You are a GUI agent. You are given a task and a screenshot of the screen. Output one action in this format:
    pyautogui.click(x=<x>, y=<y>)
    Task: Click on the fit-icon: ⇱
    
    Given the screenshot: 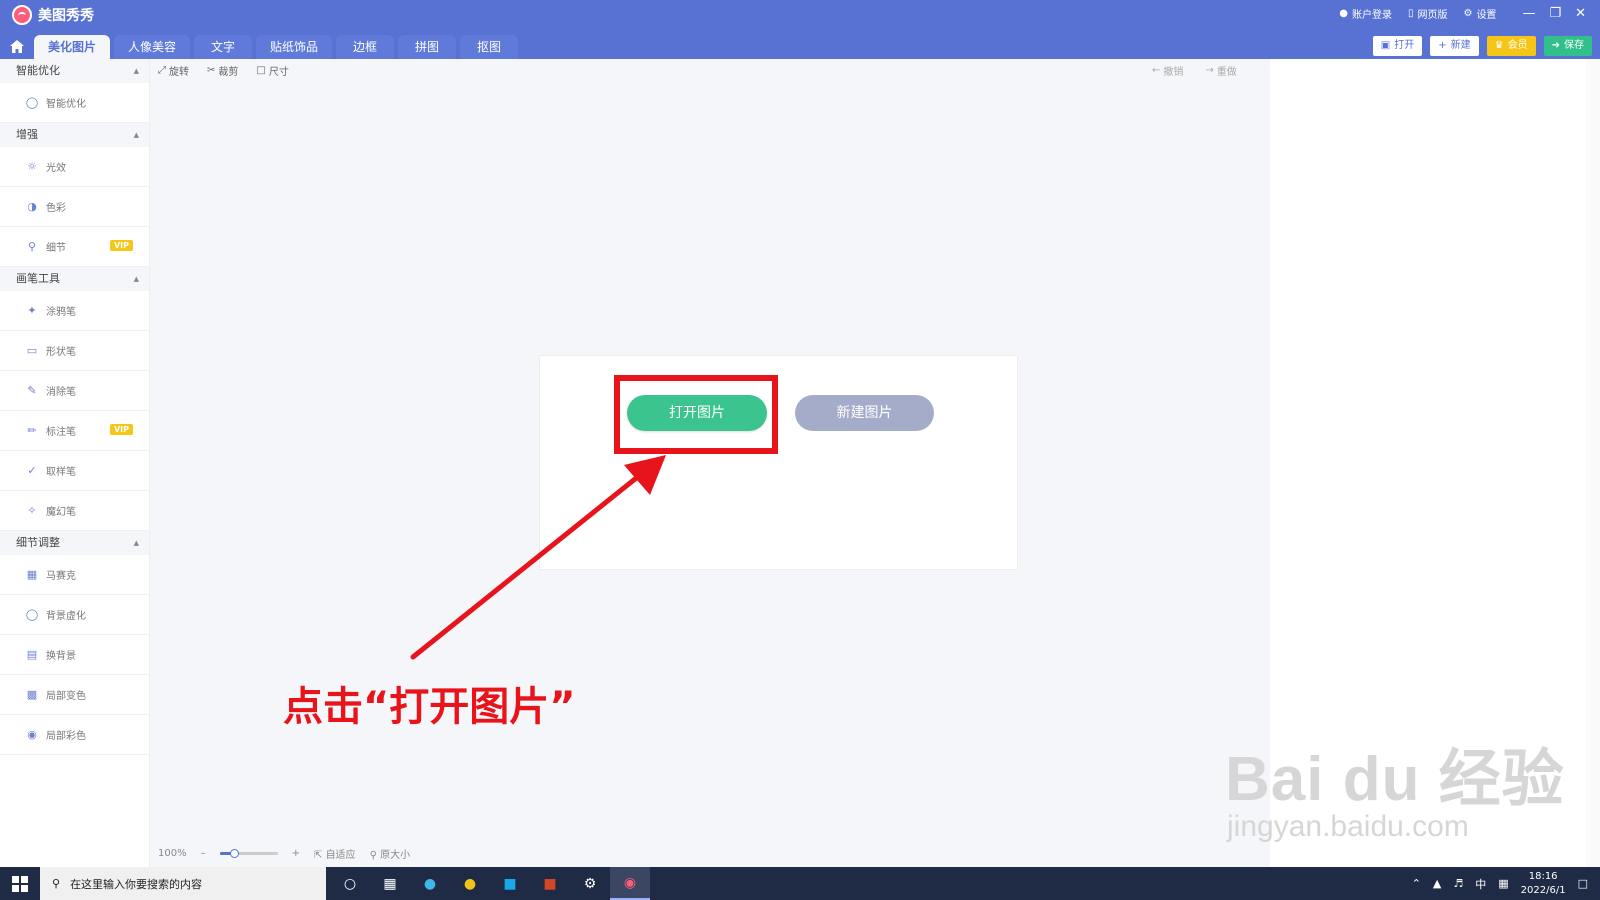 What is the action you would take?
    pyautogui.click(x=318, y=855)
    